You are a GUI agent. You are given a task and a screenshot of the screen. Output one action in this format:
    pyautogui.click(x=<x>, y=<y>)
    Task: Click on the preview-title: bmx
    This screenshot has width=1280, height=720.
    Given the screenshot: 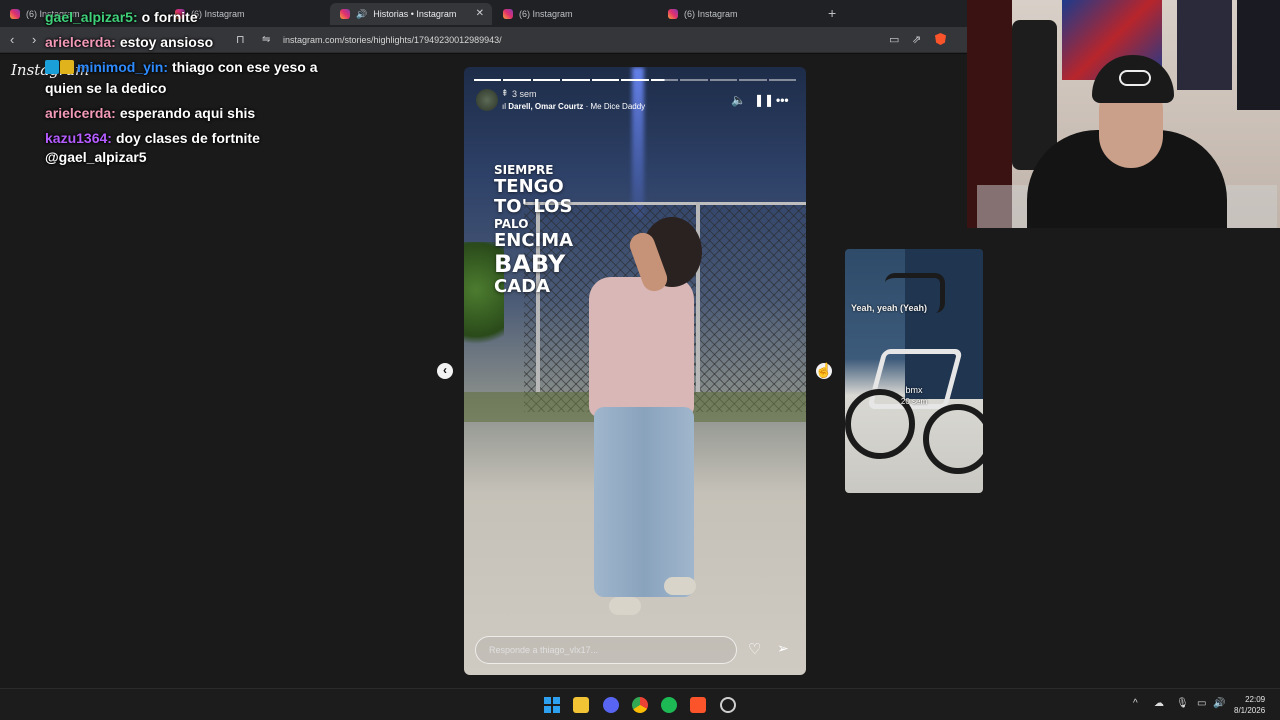 What is the action you would take?
    pyautogui.click(x=914, y=390)
    